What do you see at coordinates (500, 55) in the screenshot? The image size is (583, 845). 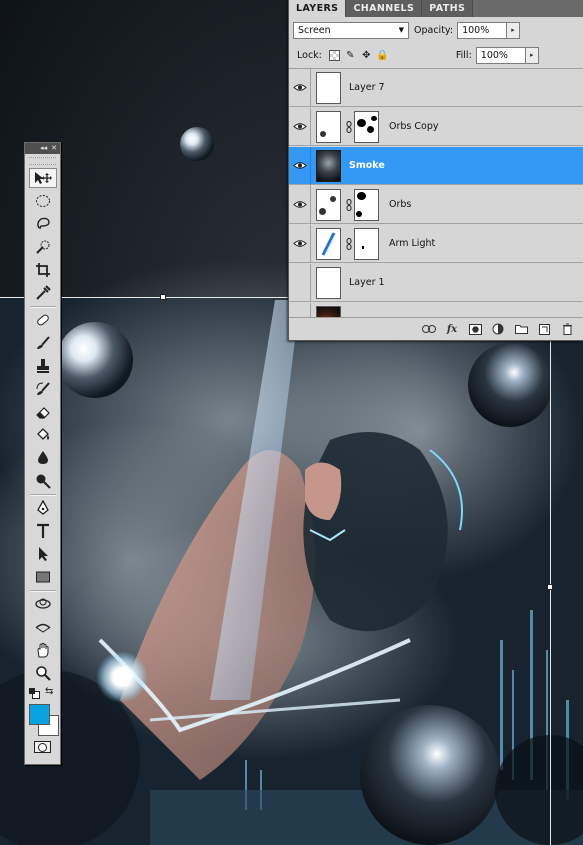 I see `fill-field: 100%` at bounding box center [500, 55].